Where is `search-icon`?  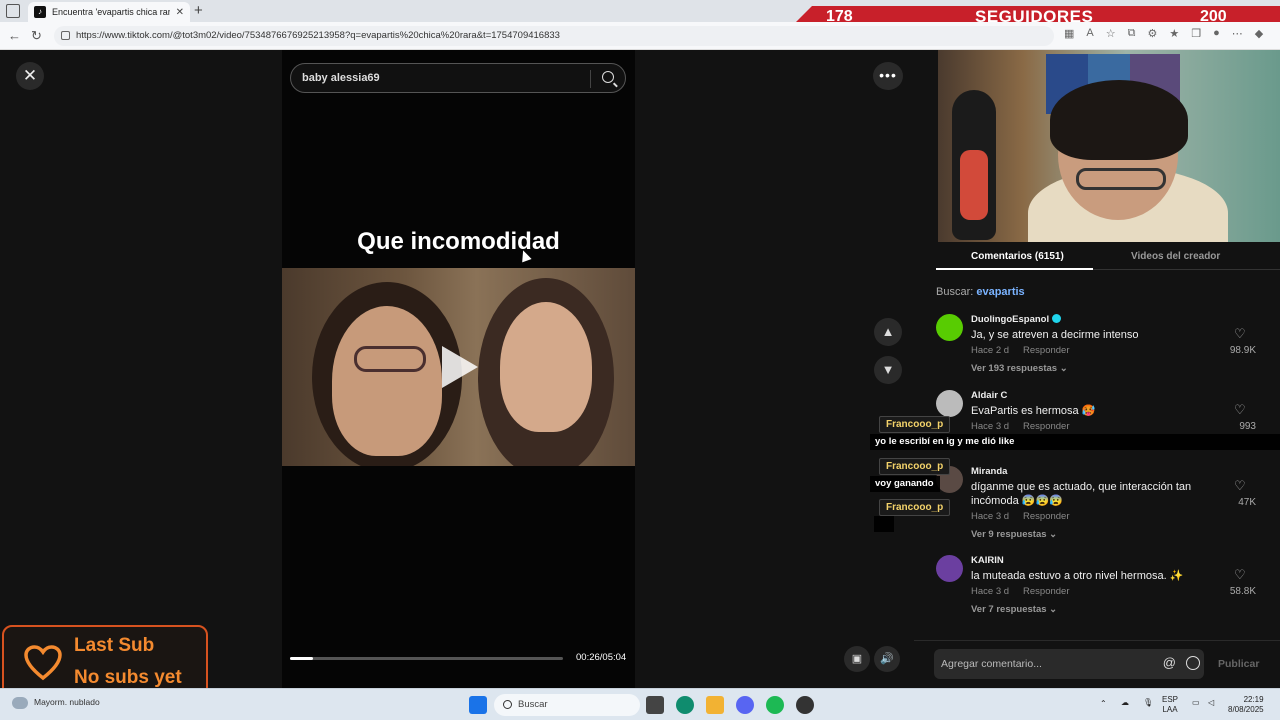 search-icon is located at coordinates (608, 77).